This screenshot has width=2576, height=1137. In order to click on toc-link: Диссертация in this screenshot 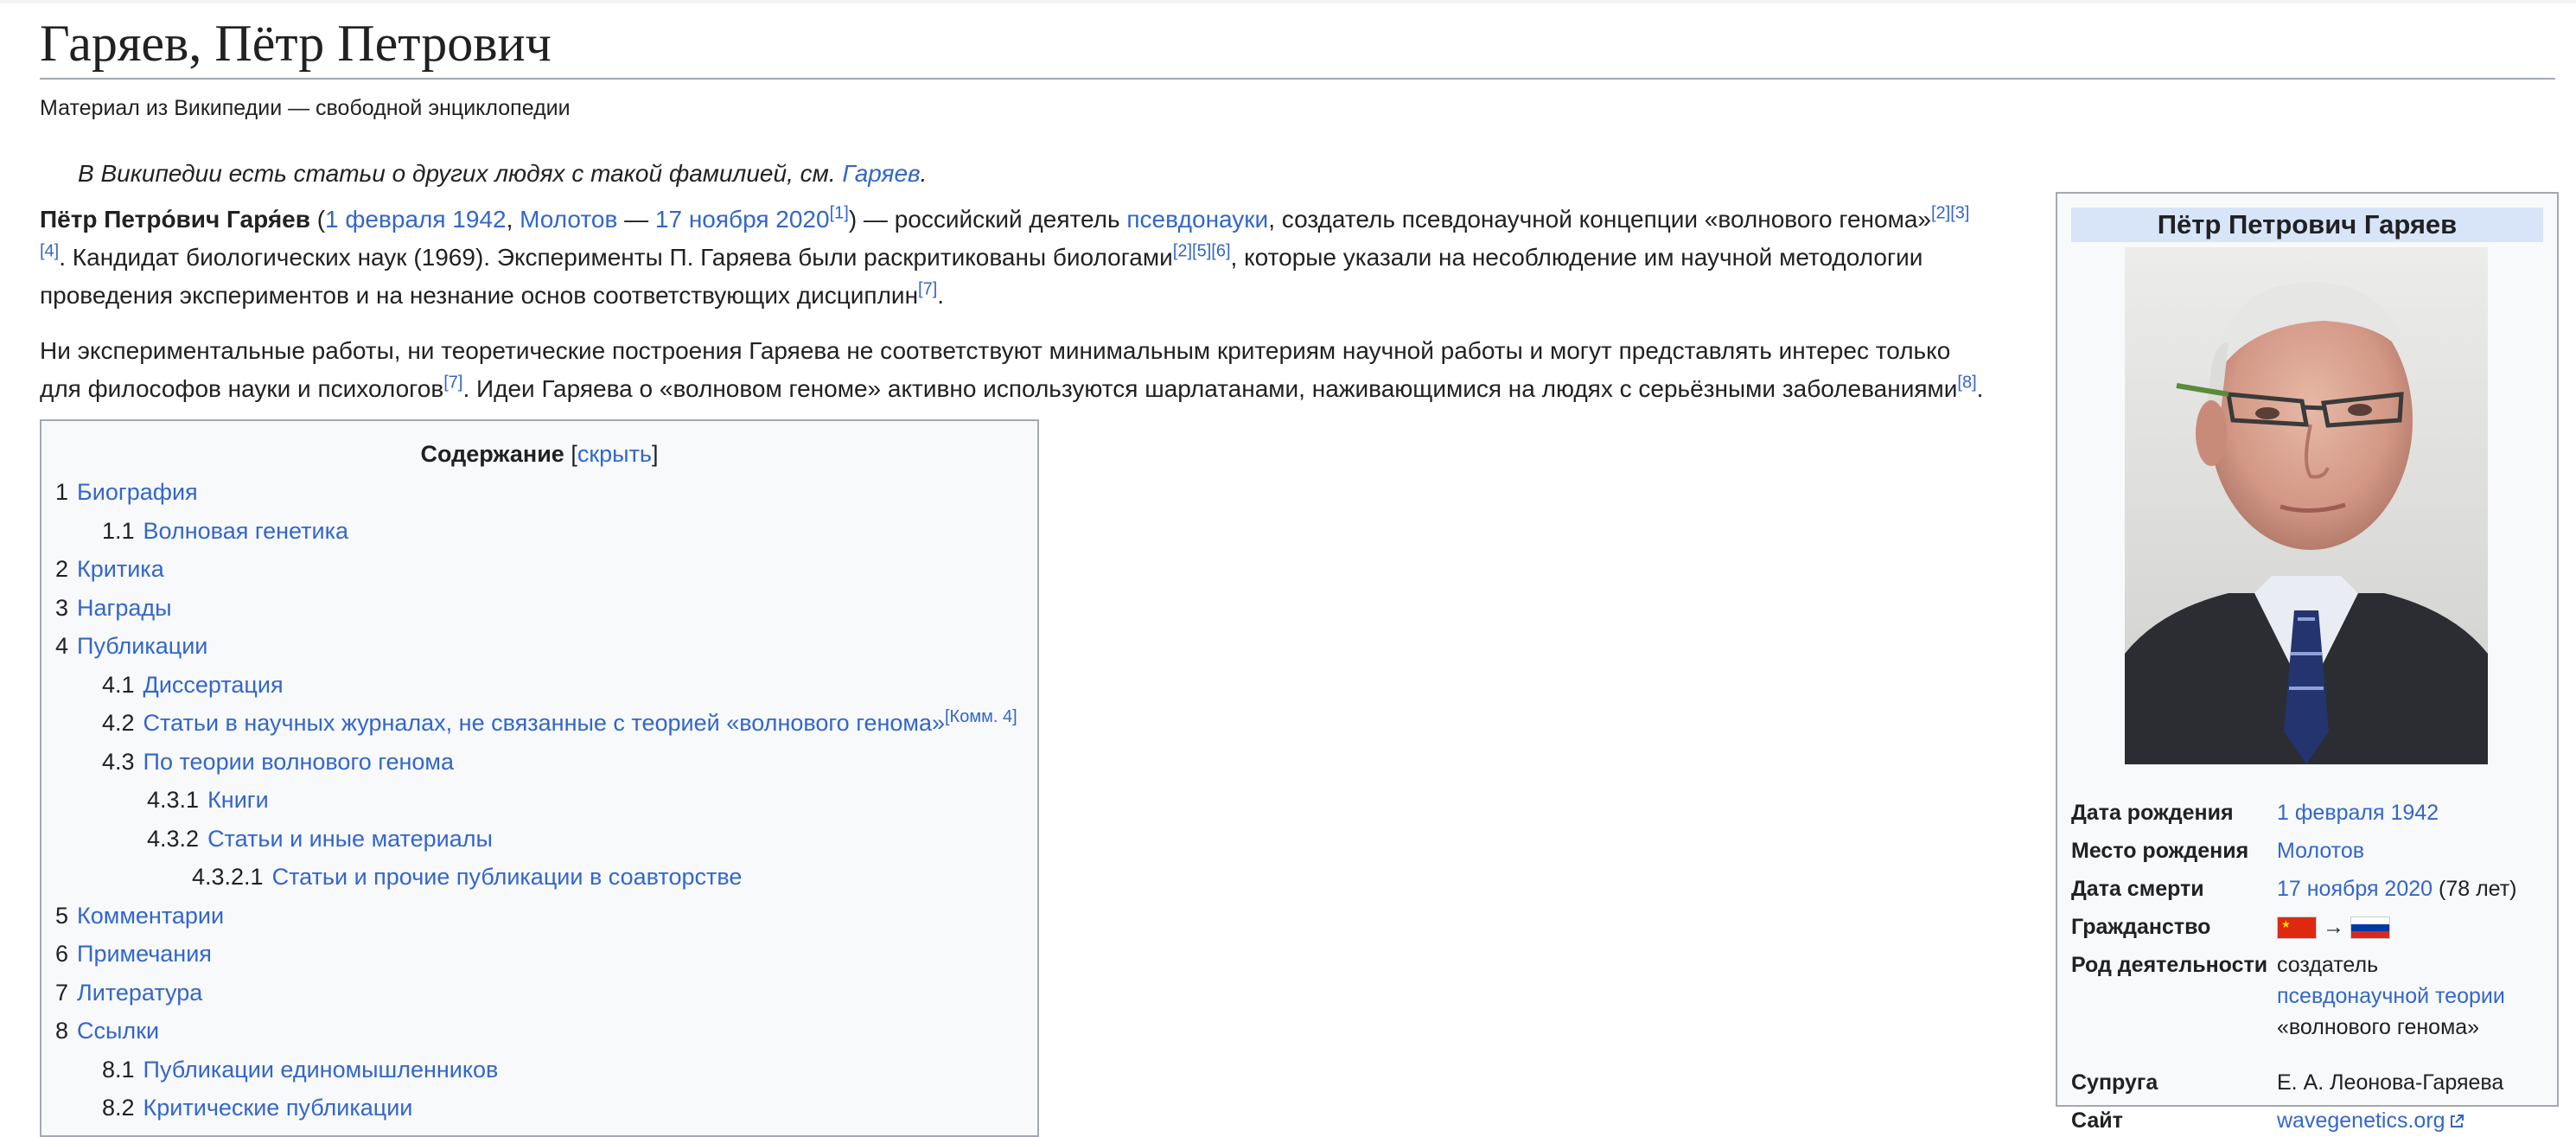, I will do `click(213, 685)`.